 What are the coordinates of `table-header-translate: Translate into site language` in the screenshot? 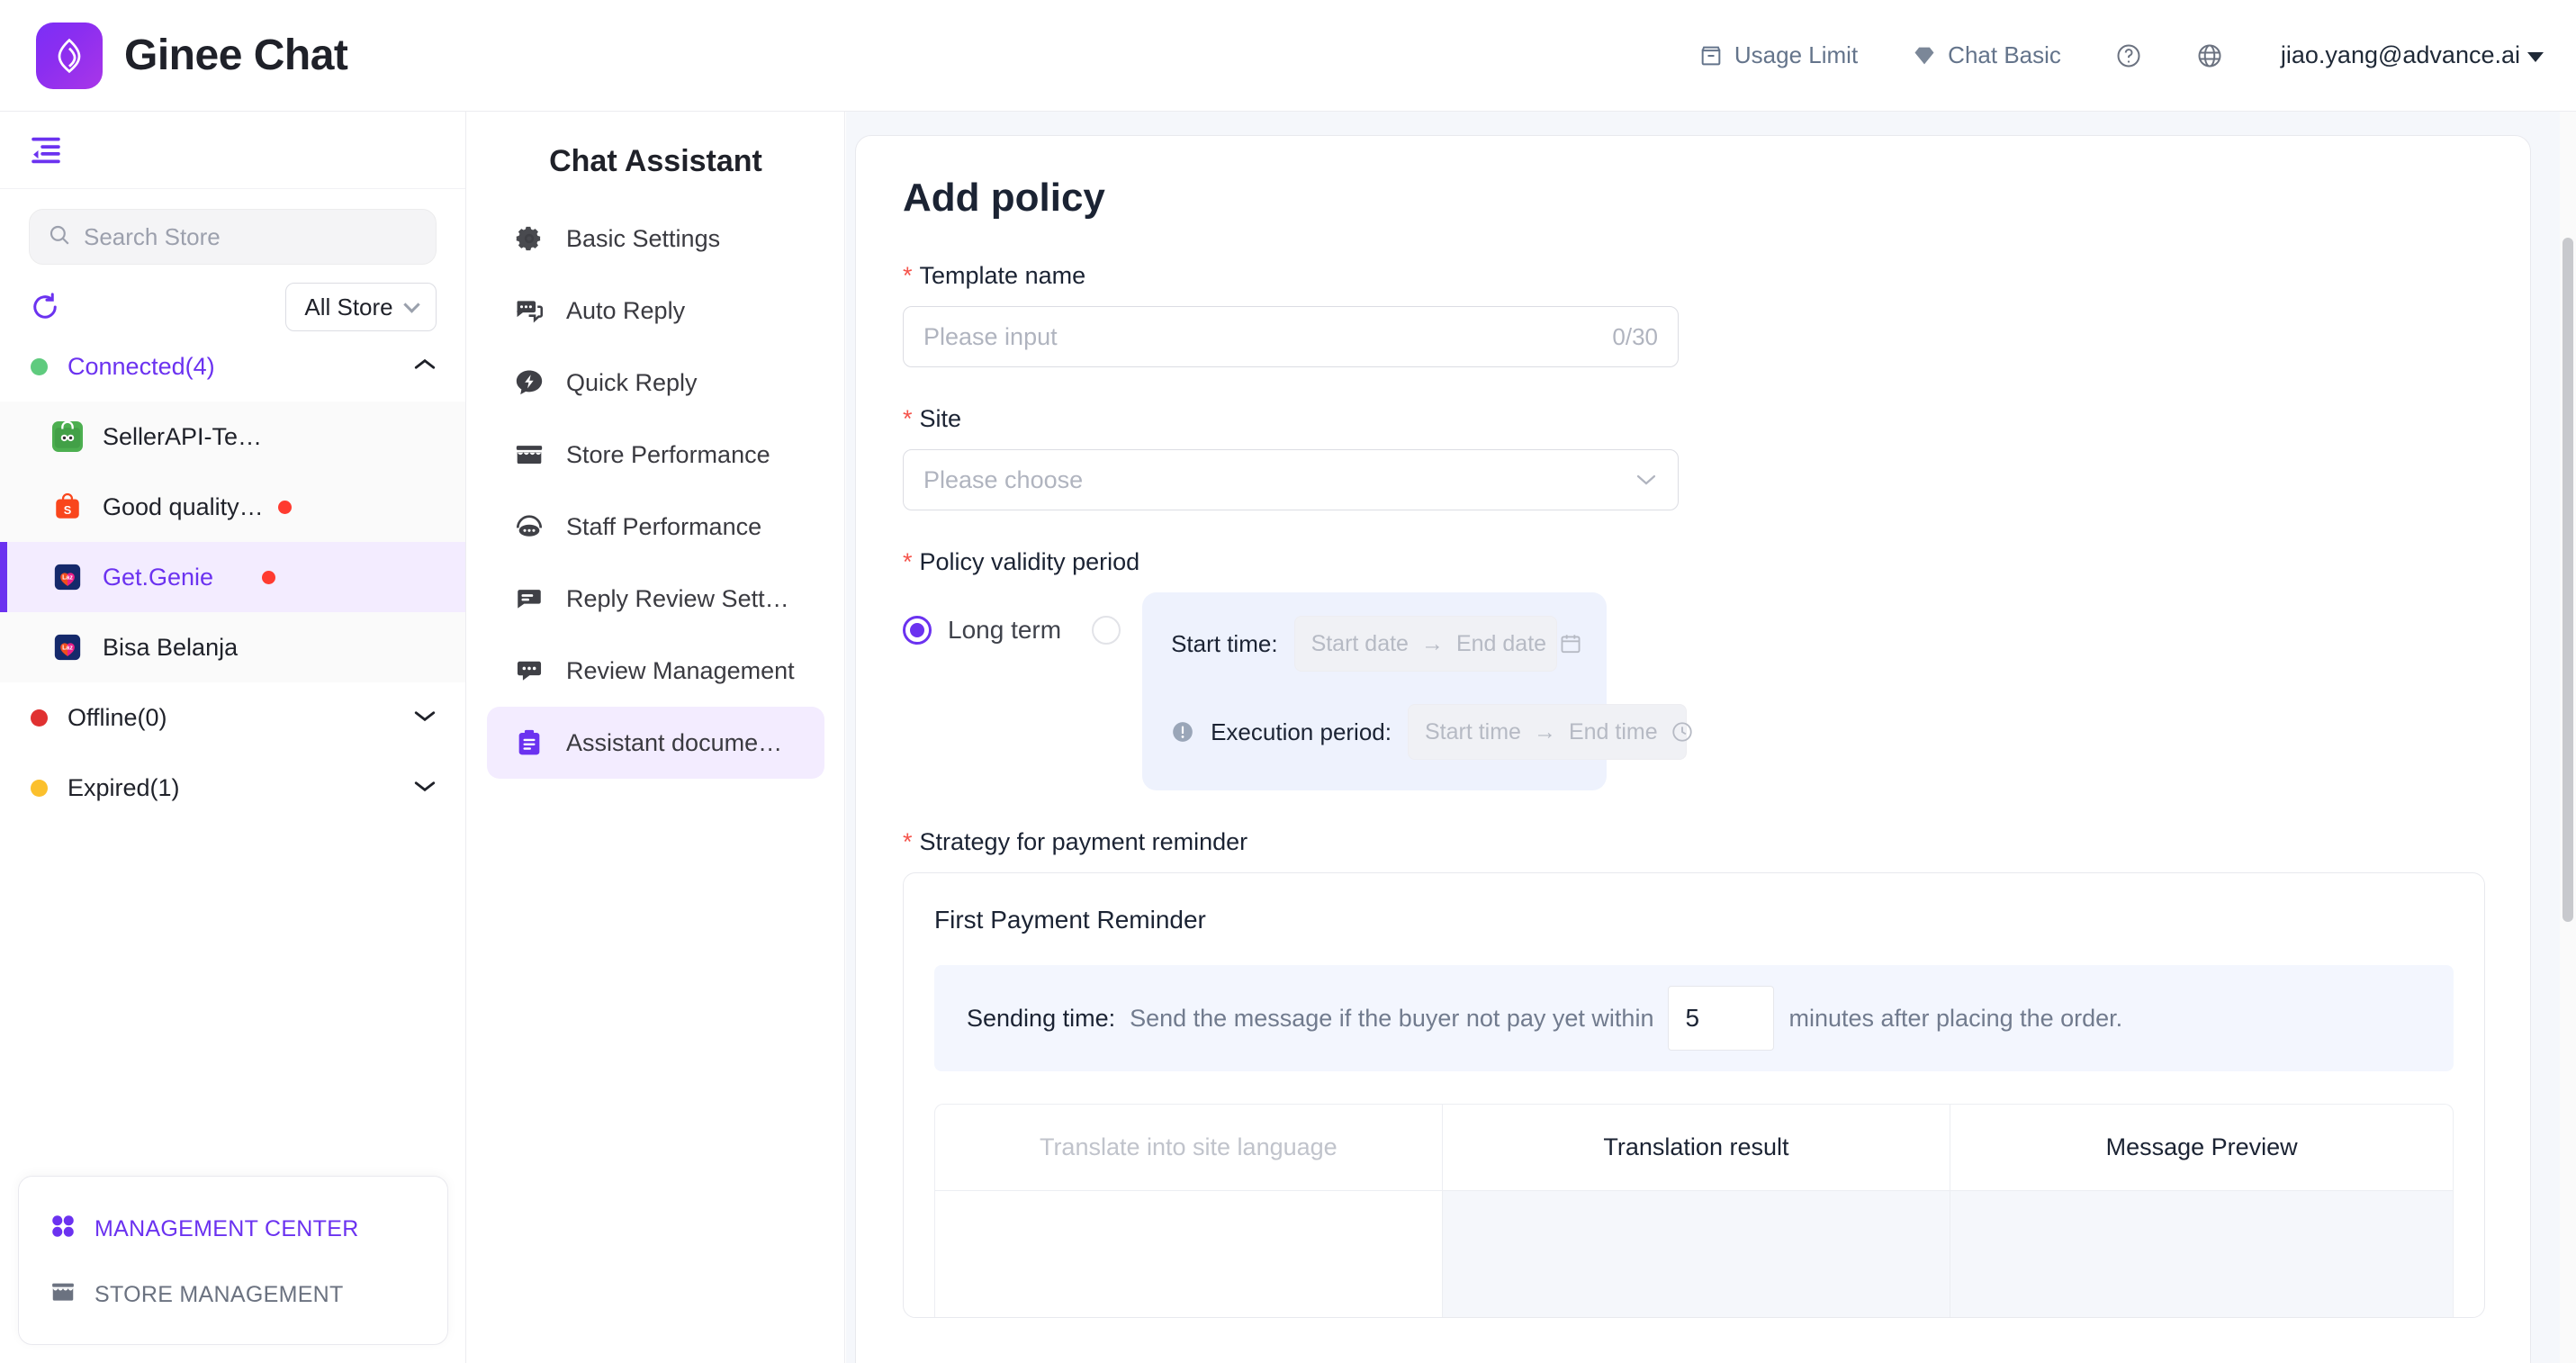 It's located at (1188, 1148).